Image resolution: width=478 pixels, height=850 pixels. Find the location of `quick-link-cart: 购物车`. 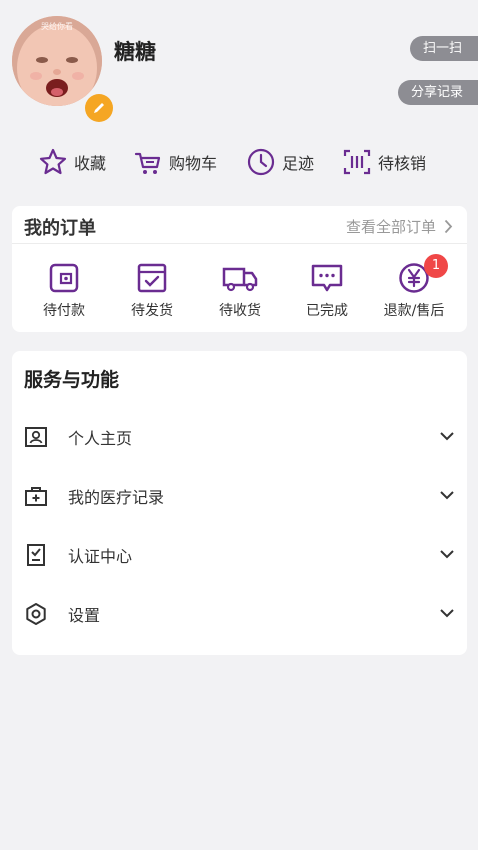

quick-link-cart: 购物车 is located at coordinates (175, 162).